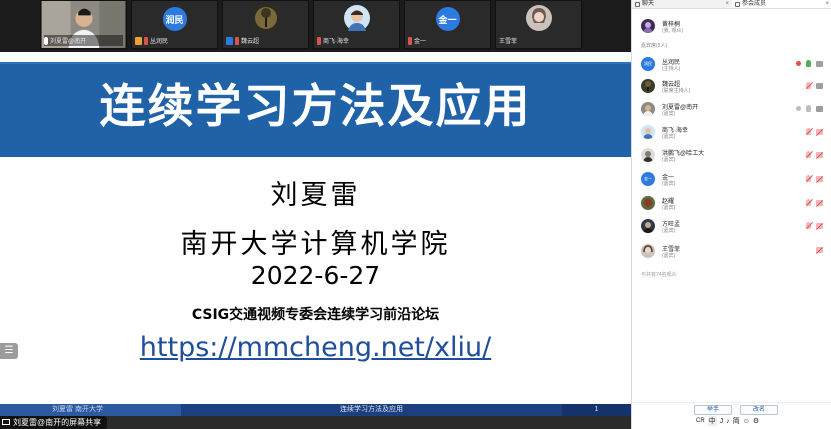 This screenshot has width=831, height=429. I want to click on tab-chat: 聊天 ×, so click(682, 4).